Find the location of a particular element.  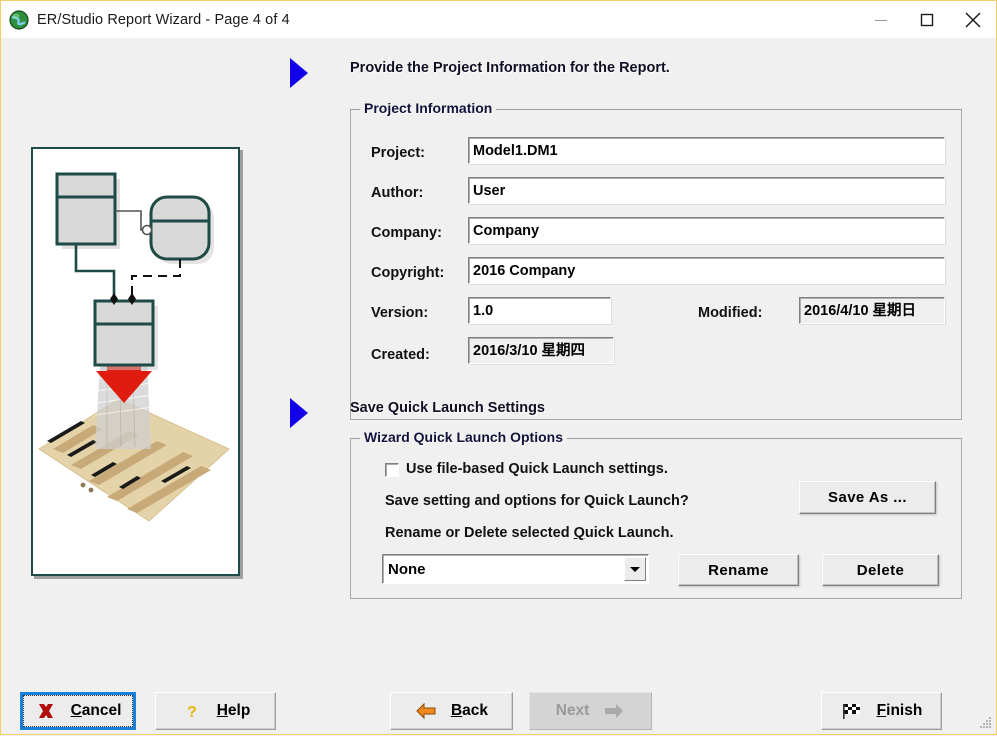

delete-button: Delete is located at coordinates (880, 570).